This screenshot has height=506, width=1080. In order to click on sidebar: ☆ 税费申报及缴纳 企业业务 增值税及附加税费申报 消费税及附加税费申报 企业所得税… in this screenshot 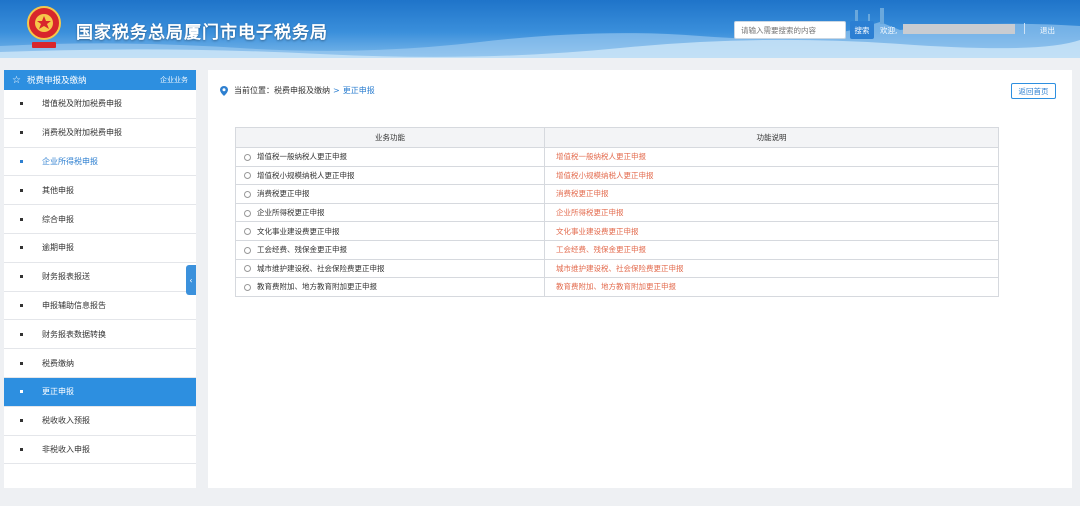, I will do `click(100, 279)`.